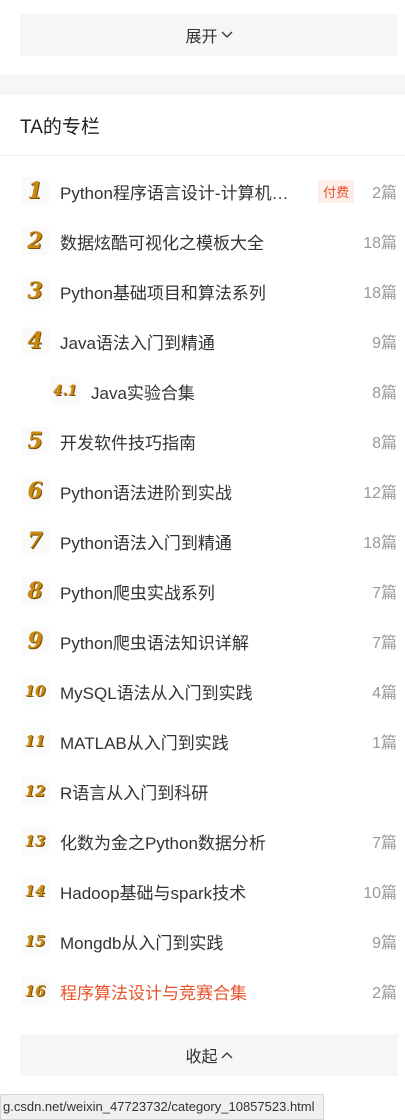 This screenshot has width=405, height=1120. I want to click on column-number-icon: 1, so click(35, 191).